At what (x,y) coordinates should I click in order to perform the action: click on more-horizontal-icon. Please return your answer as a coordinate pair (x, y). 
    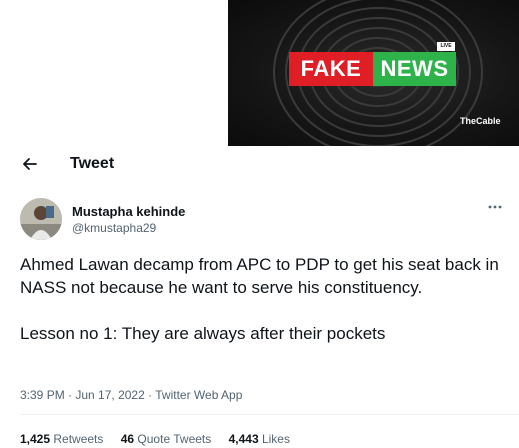
    Looking at the image, I should click on (495, 207).